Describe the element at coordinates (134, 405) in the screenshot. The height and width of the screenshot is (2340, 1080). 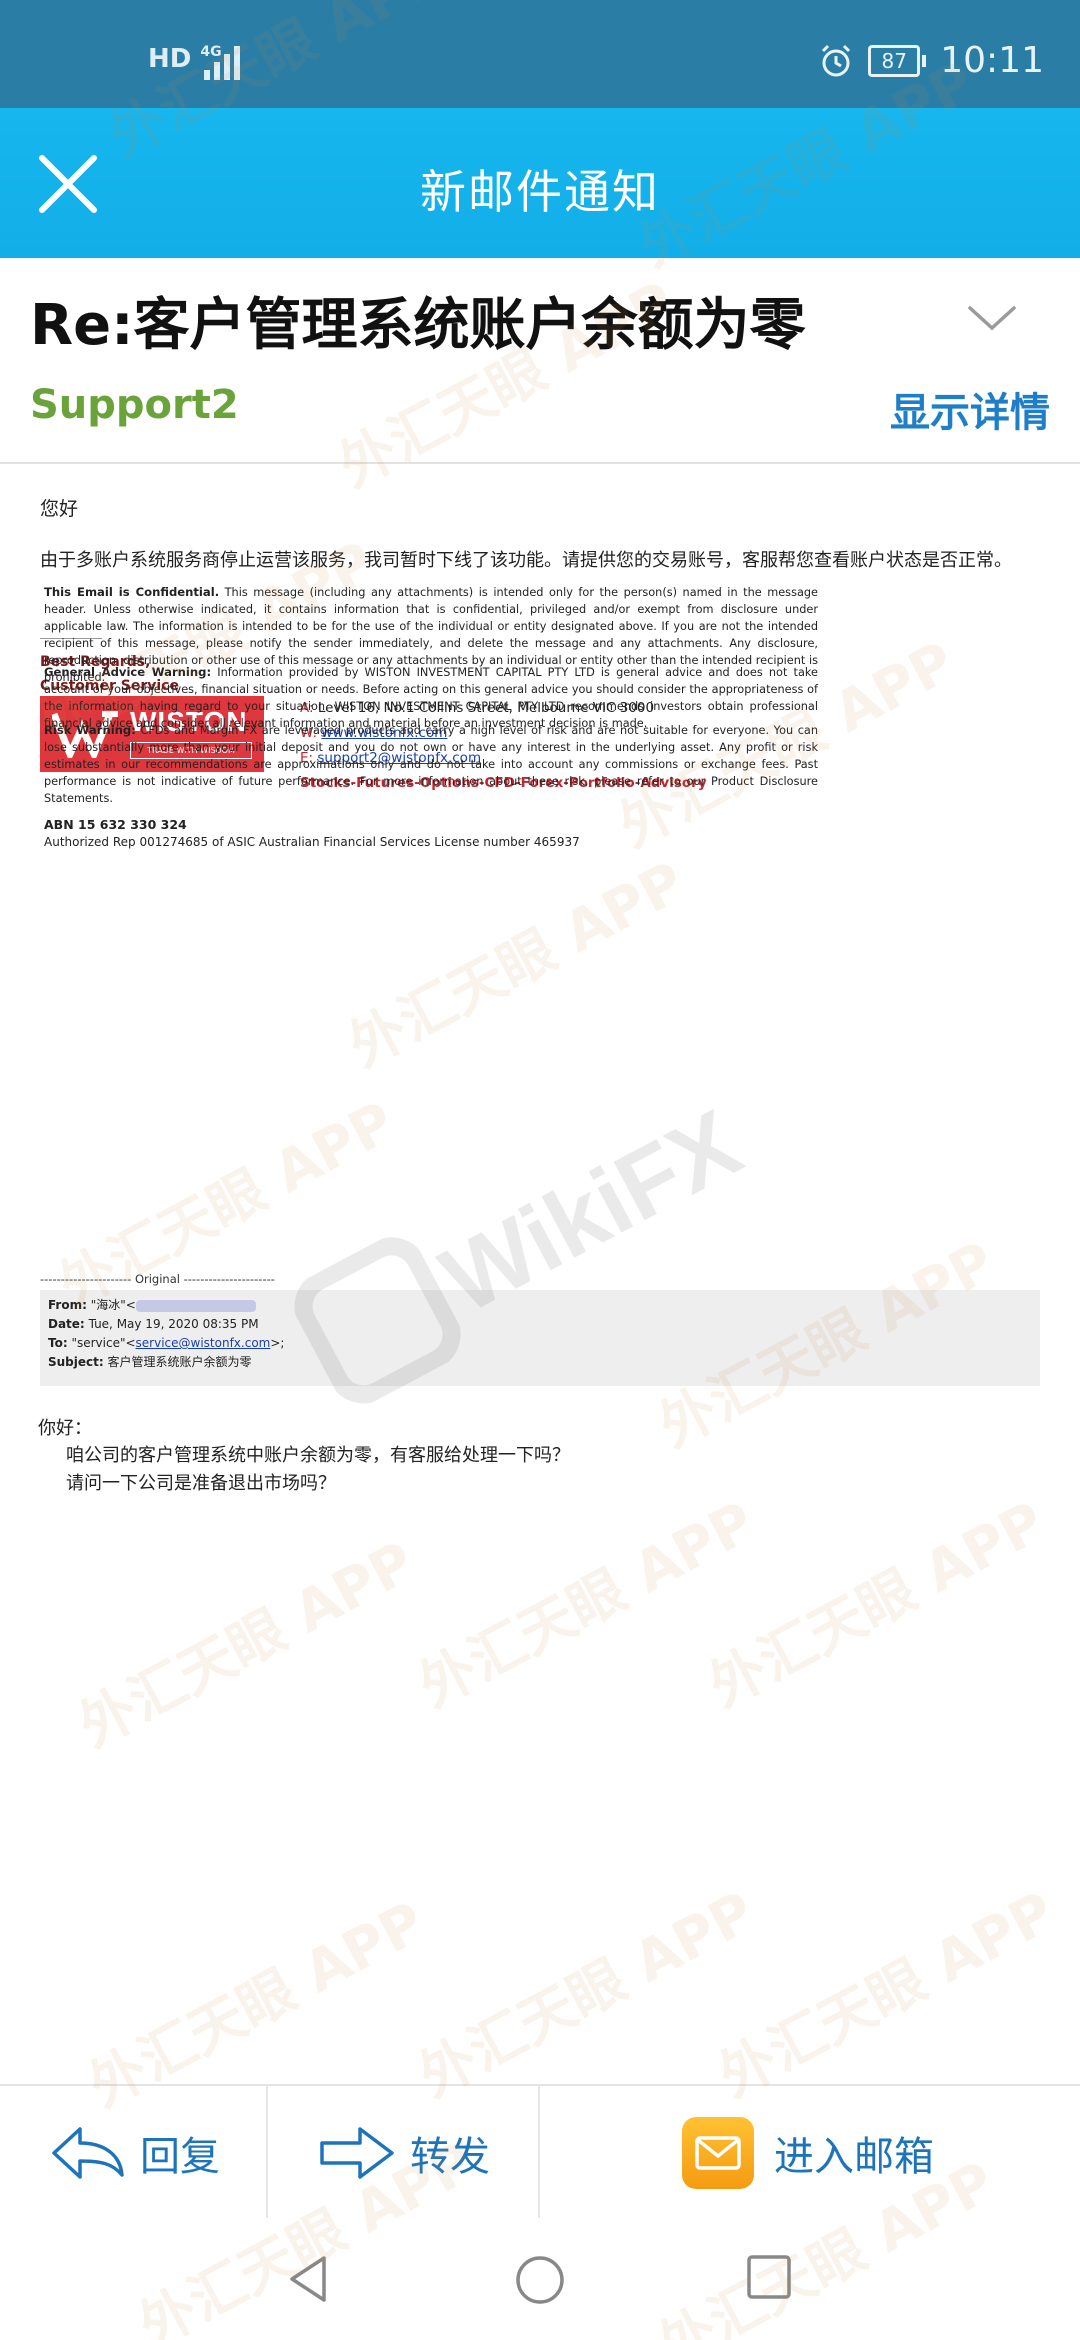
I see `email-sender: Support2` at that location.